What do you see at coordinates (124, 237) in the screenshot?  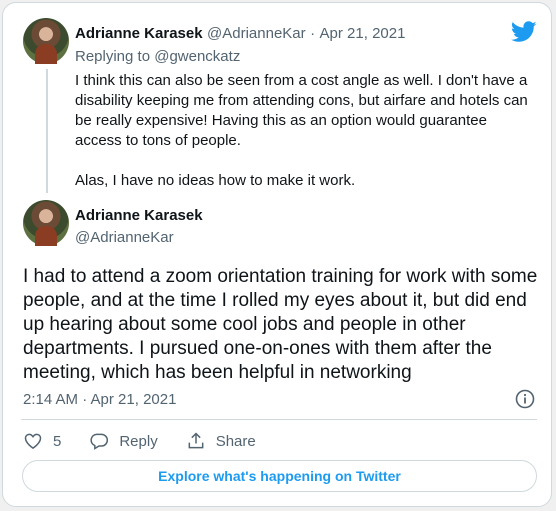 I see `main-author-handle: @AdrianneKar` at bounding box center [124, 237].